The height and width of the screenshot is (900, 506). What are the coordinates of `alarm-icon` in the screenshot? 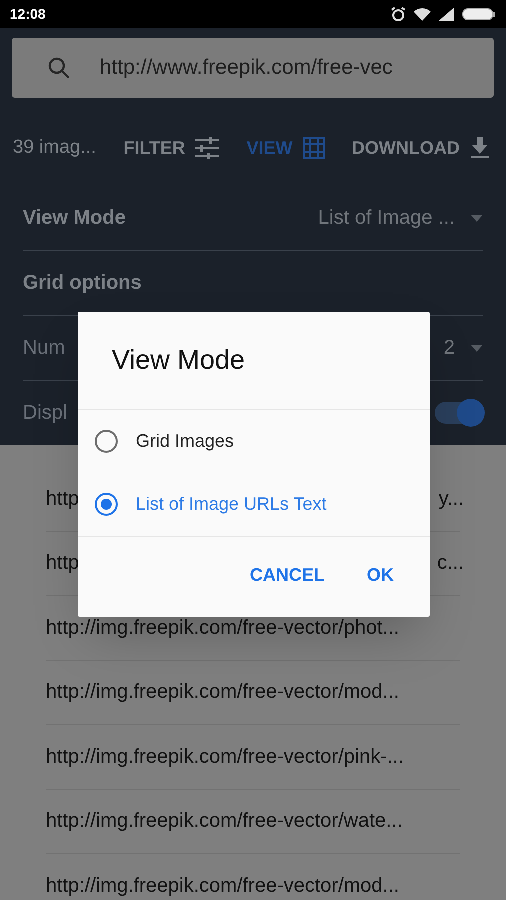 It's located at (398, 14).